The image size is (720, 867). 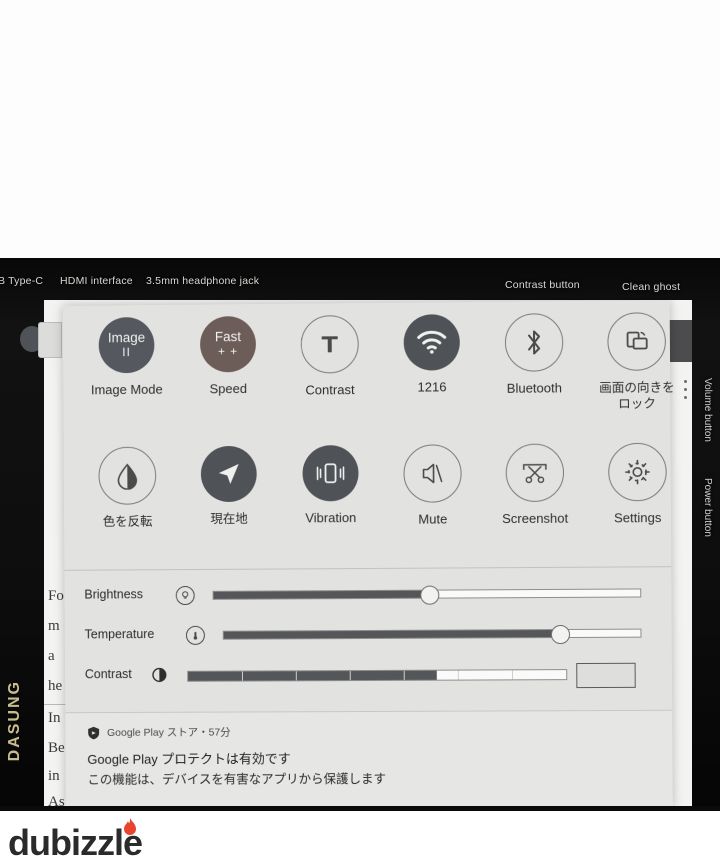 What do you see at coordinates (114, 594) in the screenshot?
I see `slider-label-brightness: Brightness` at bounding box center [114, 594].